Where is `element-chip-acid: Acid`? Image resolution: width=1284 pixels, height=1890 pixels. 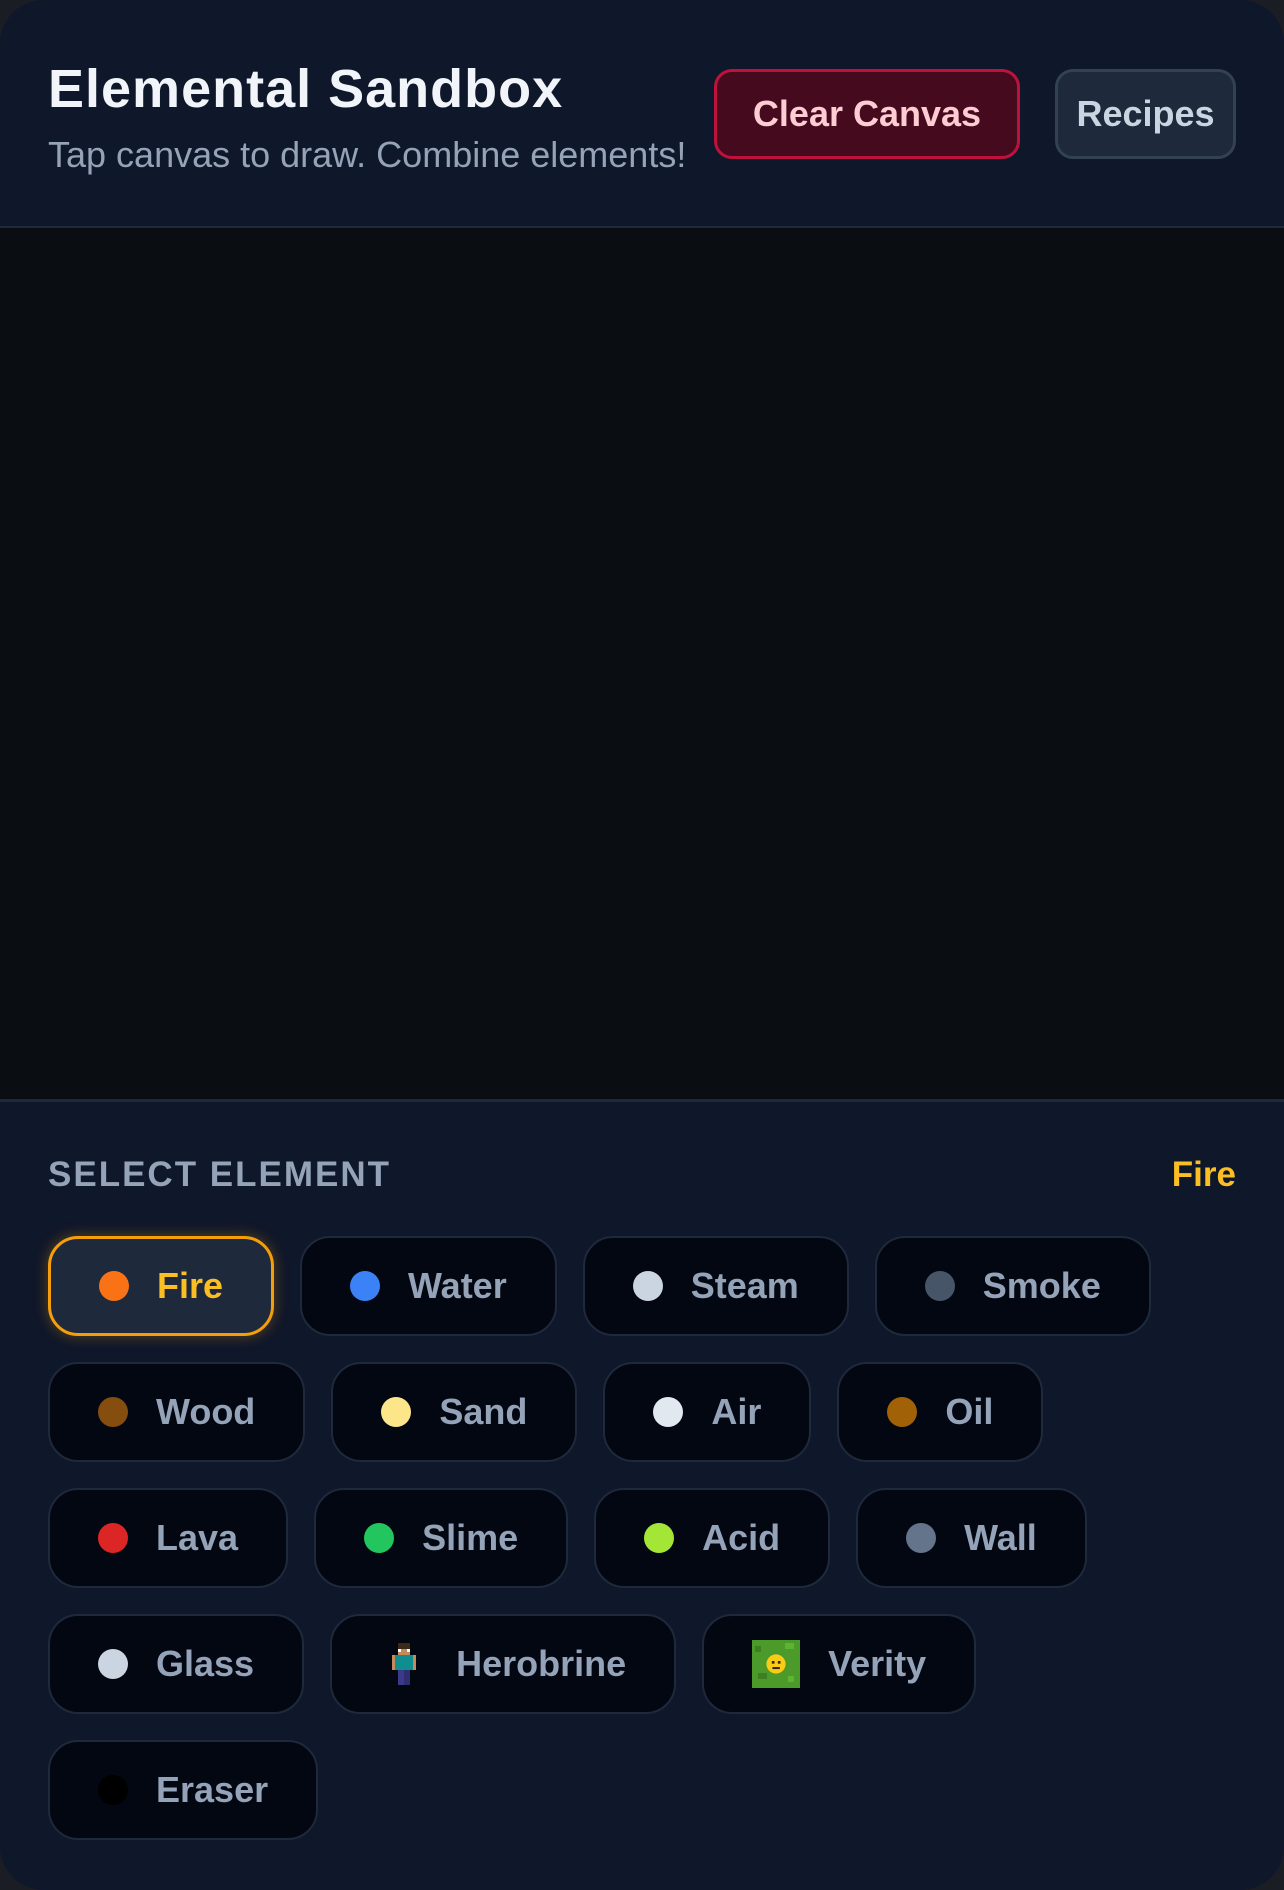
element-chip-acid: Acid is located at coordinates (712, 1538).